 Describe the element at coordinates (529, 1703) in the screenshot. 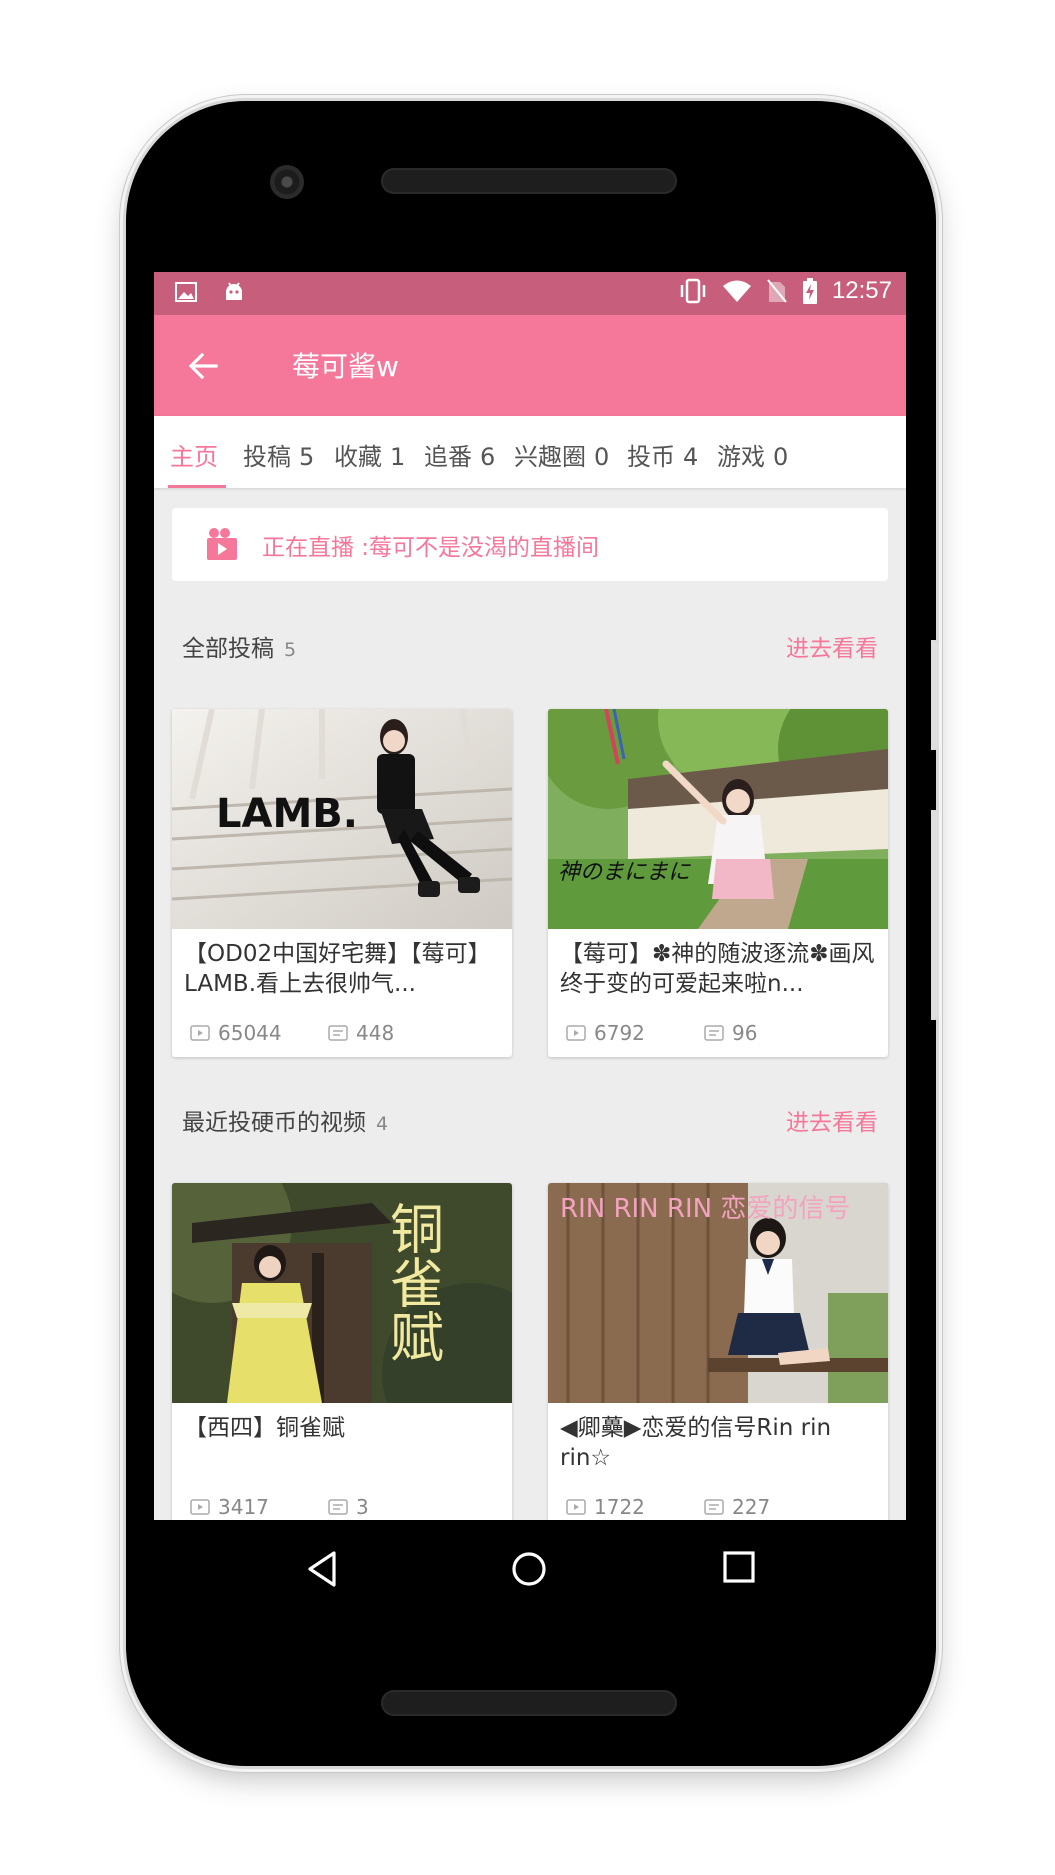

I see `bottom-speaker` at that location.